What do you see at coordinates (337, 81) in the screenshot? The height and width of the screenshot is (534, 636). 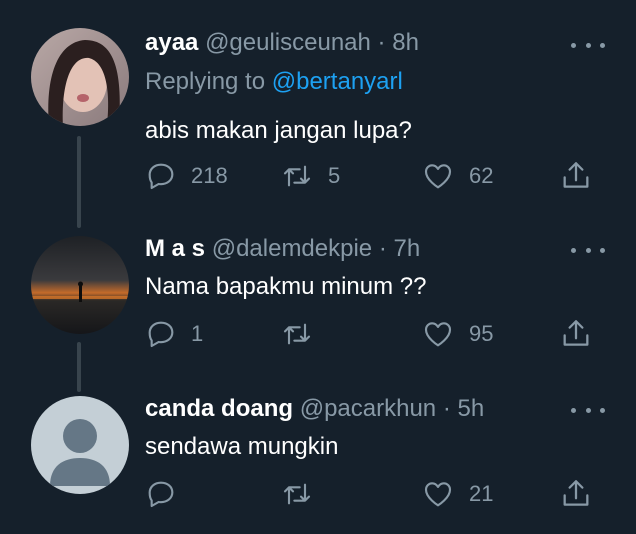 I see `mention-link: @bertanyarl` at bounding box center [337, 81].